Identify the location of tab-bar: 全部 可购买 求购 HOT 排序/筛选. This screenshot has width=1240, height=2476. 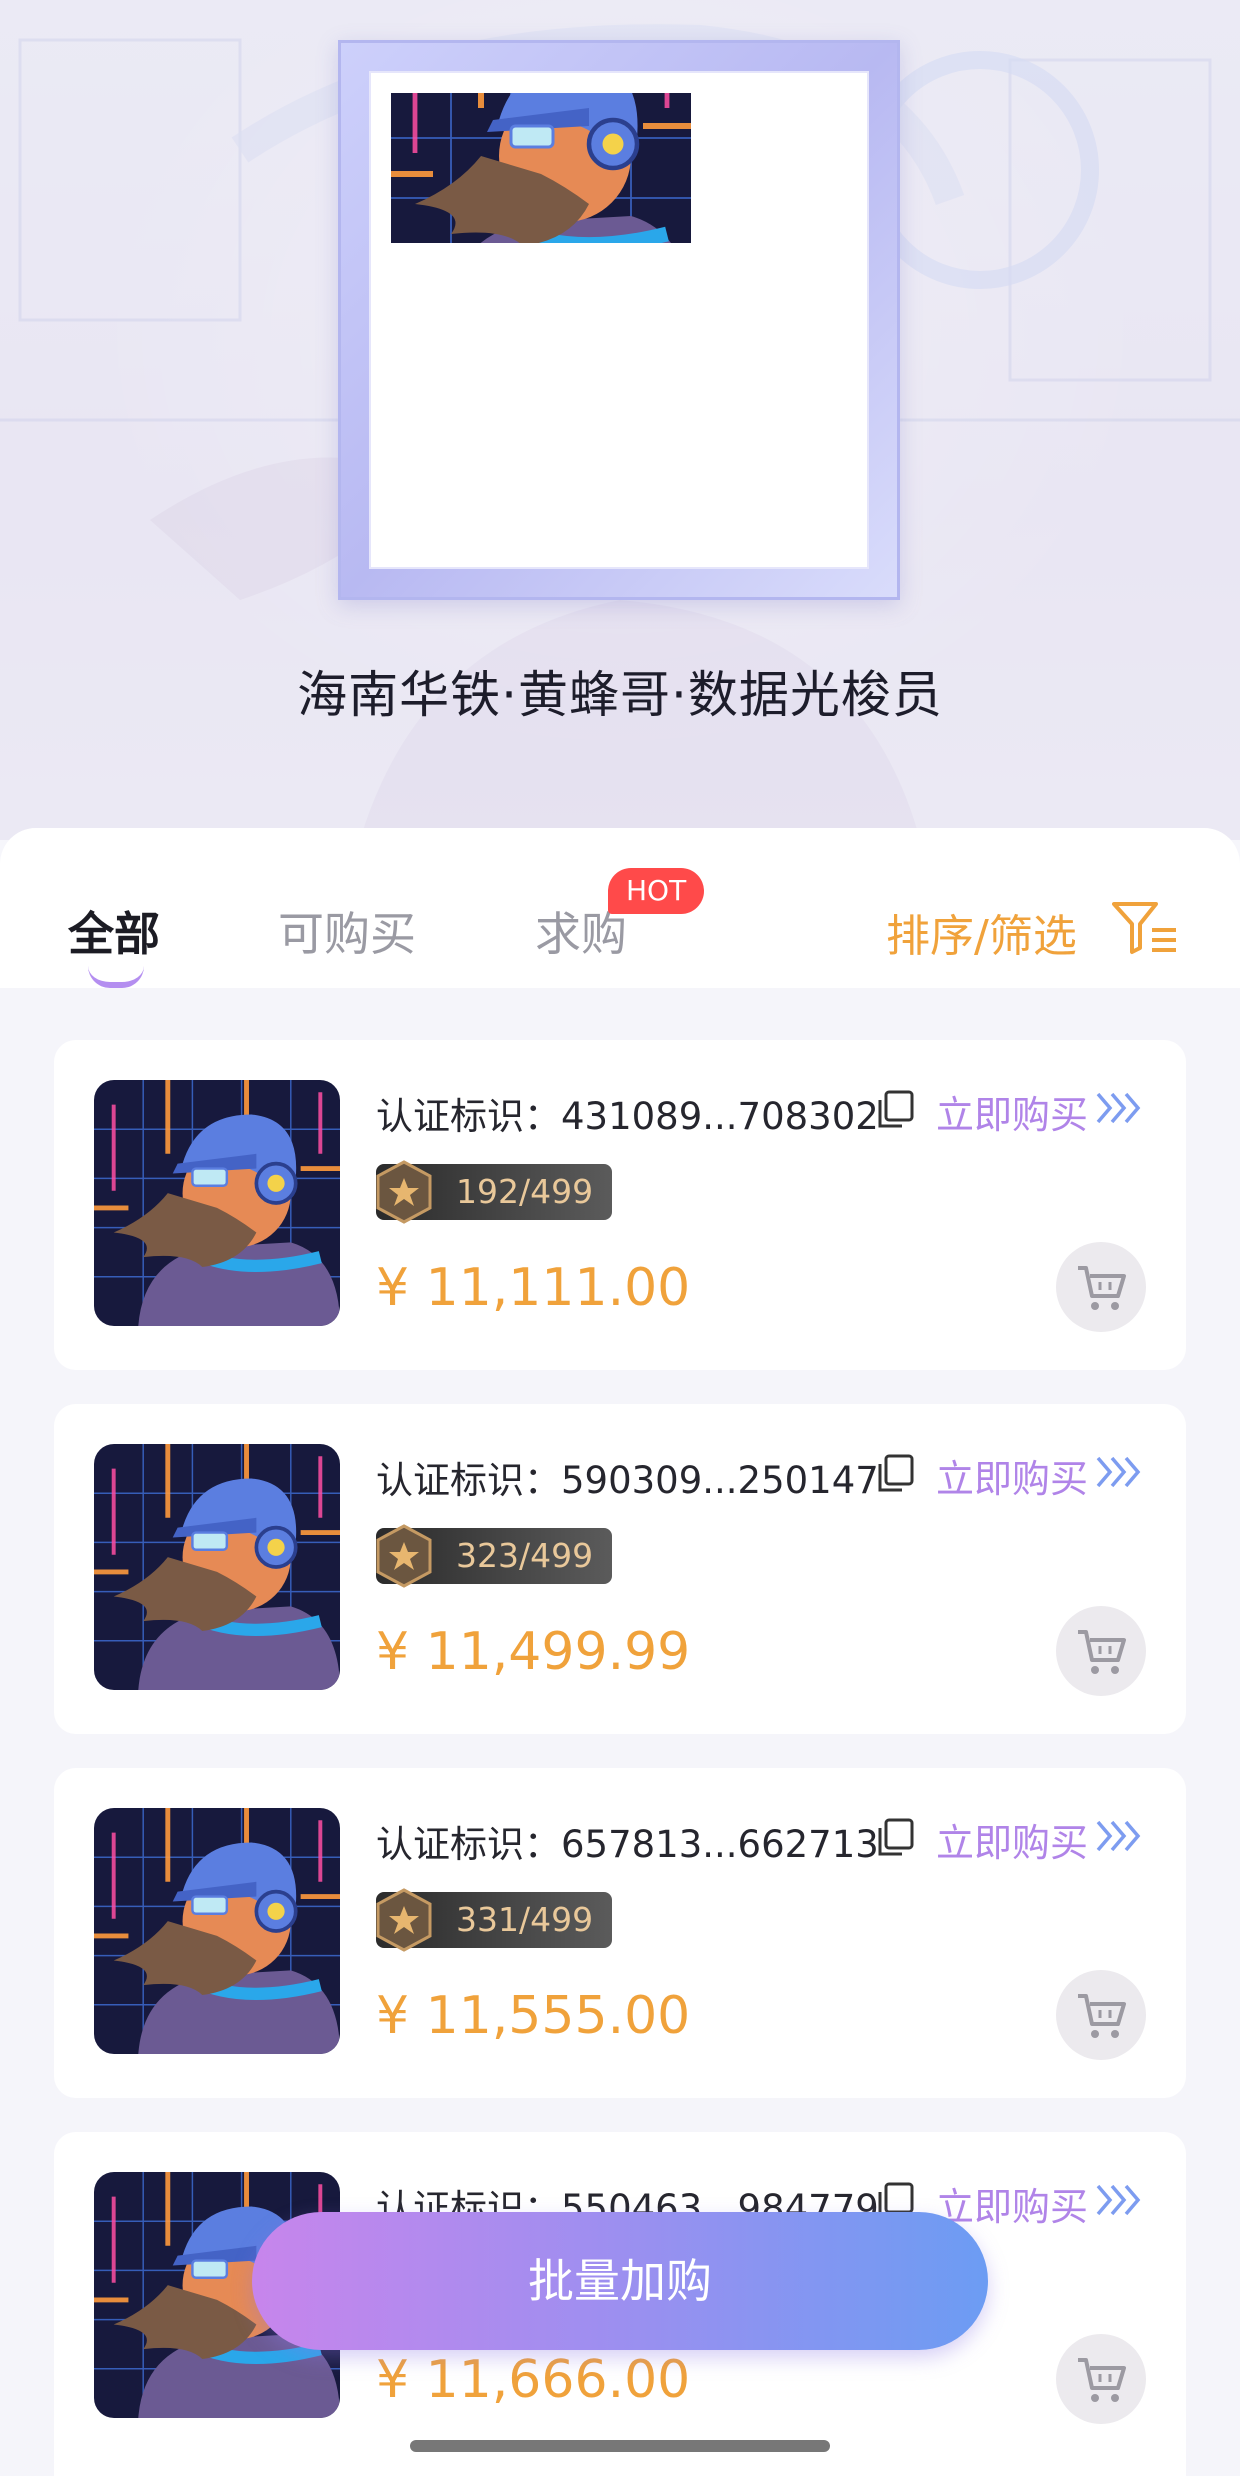
(620, 908).